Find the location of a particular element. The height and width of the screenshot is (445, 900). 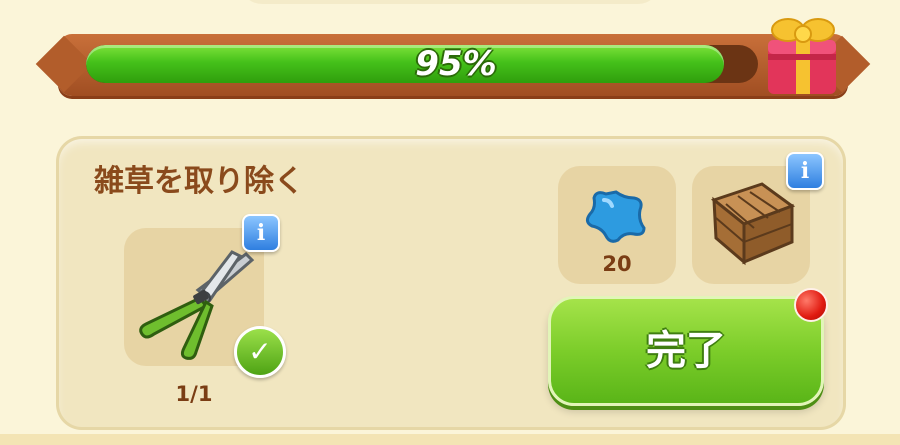

tool-info-button: i is located at coordinates (261, 233).